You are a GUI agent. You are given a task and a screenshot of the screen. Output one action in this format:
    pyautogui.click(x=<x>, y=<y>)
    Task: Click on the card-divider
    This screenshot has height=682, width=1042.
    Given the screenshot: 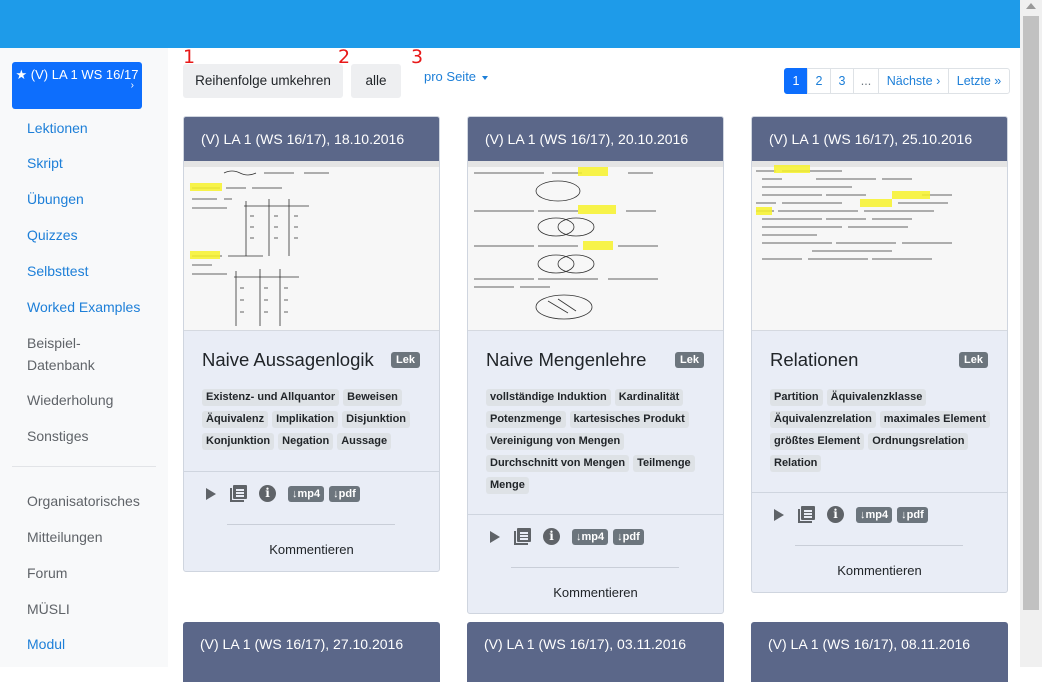 What is the action you would take?
    pyautogui.click(x=879, y=492)
    